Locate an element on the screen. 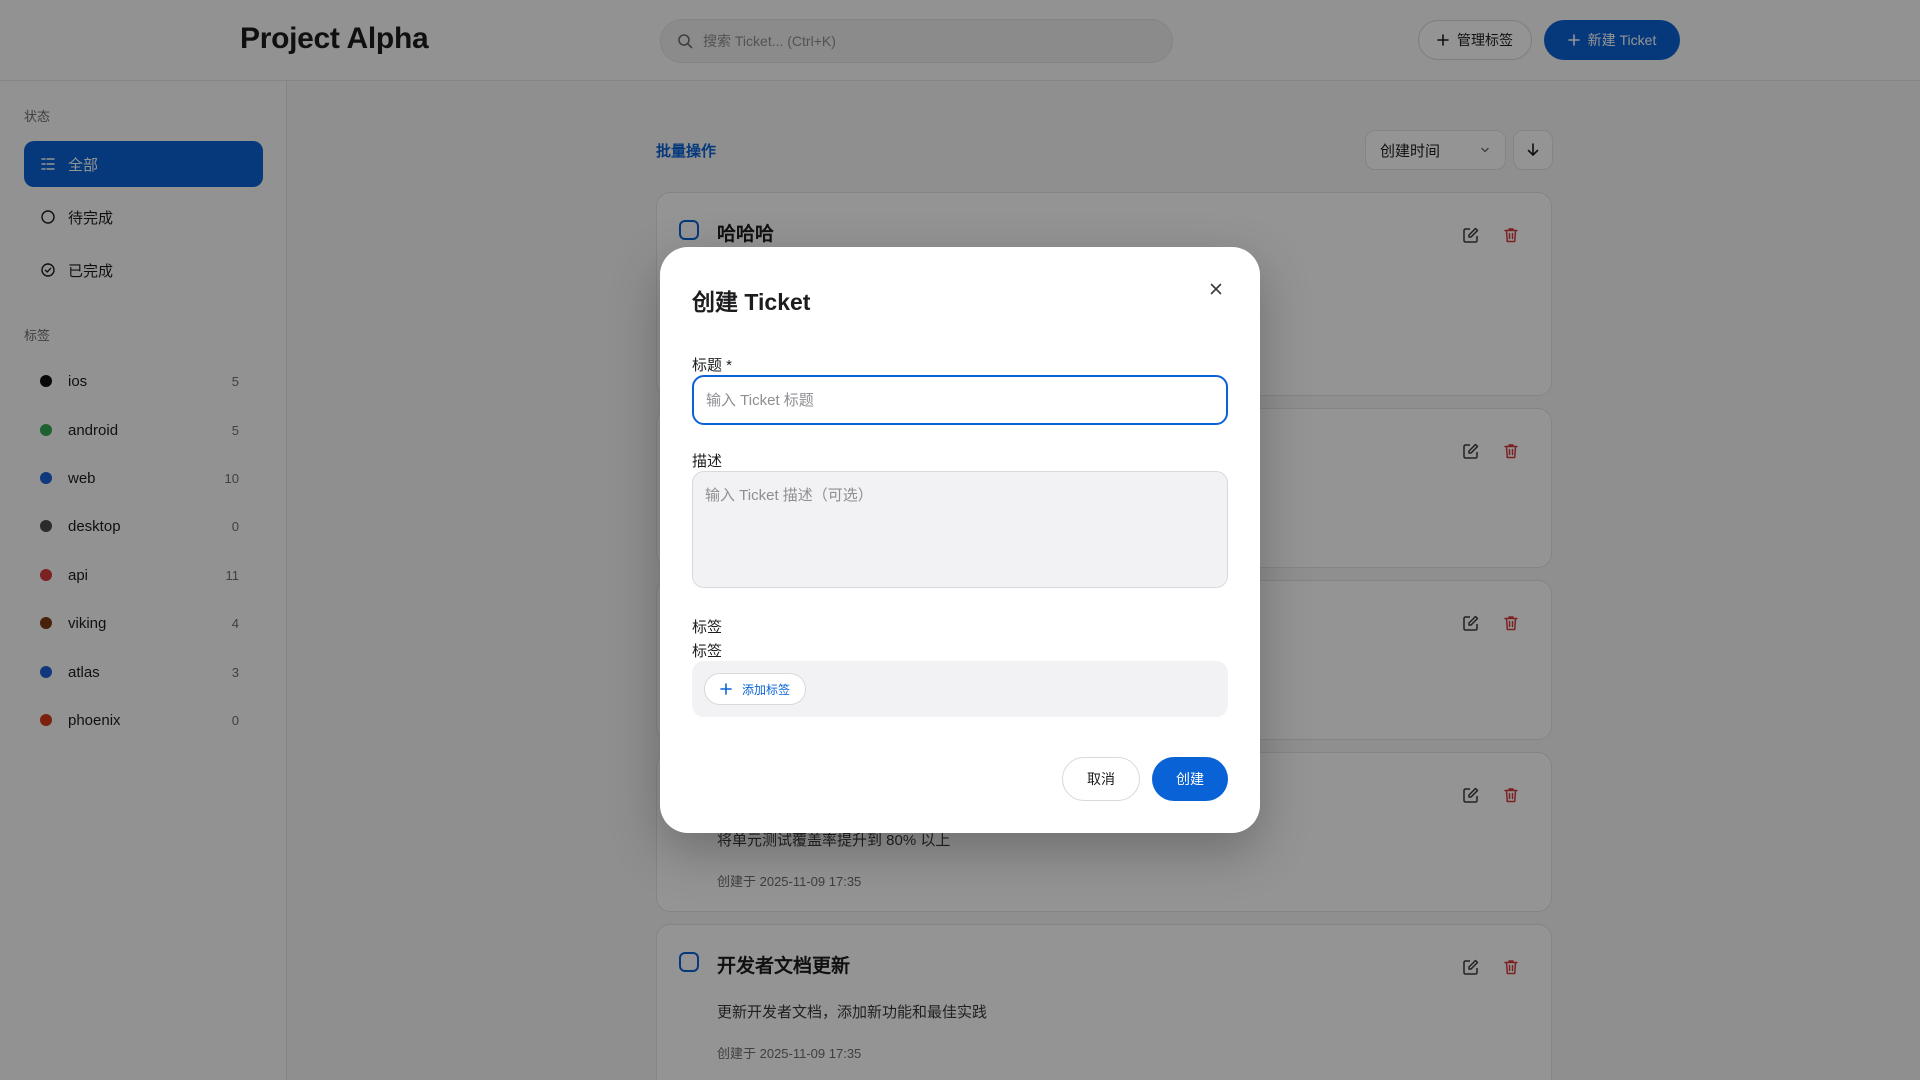 The height and width of the screenshot is (1080, 1920). close-icon is located at coordinates (1216, 289).